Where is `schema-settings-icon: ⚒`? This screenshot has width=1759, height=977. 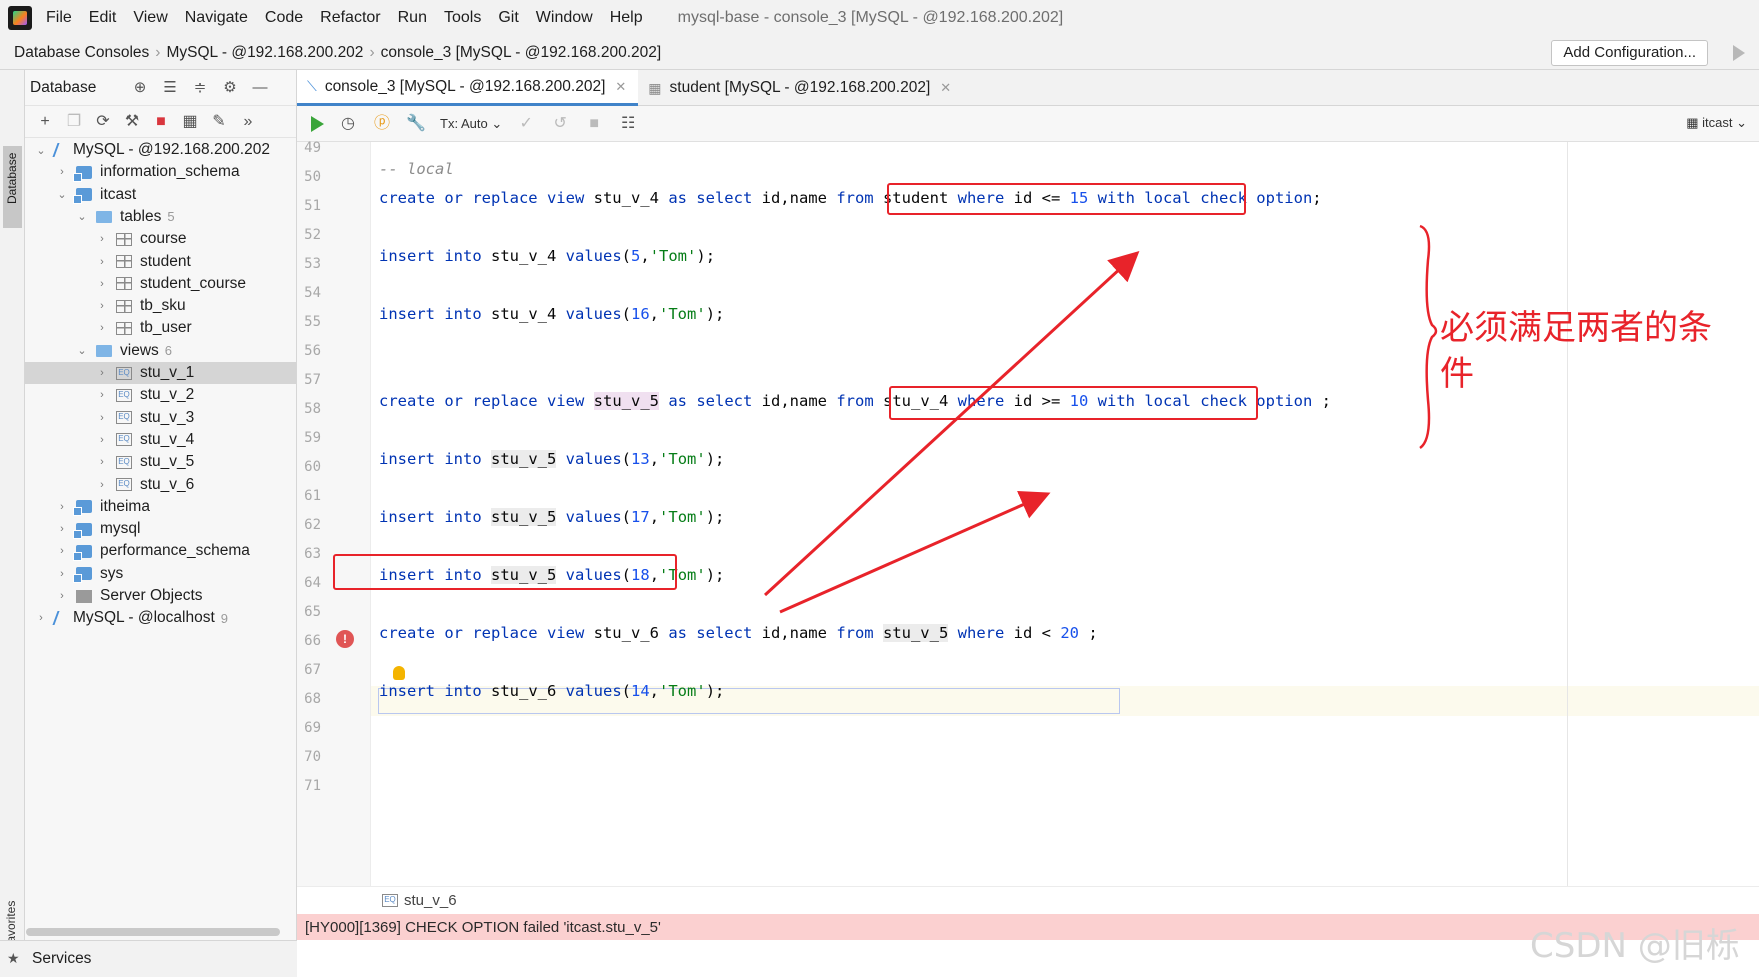
schema-settings-icon: ⚒ is located at coordinates (132, 122).